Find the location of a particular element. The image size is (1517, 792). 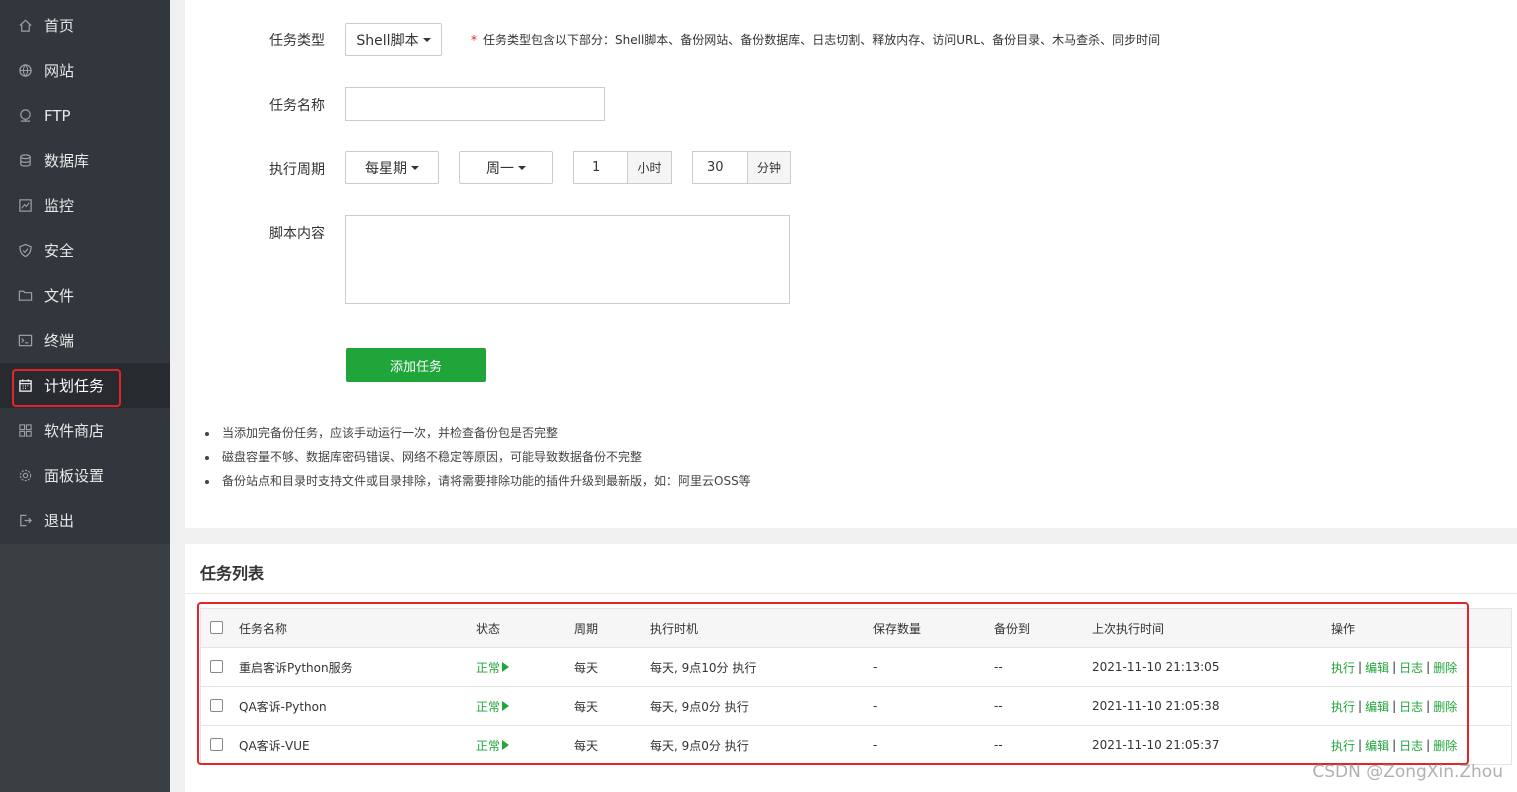

logout-icon is located at coordinates (25, 521).